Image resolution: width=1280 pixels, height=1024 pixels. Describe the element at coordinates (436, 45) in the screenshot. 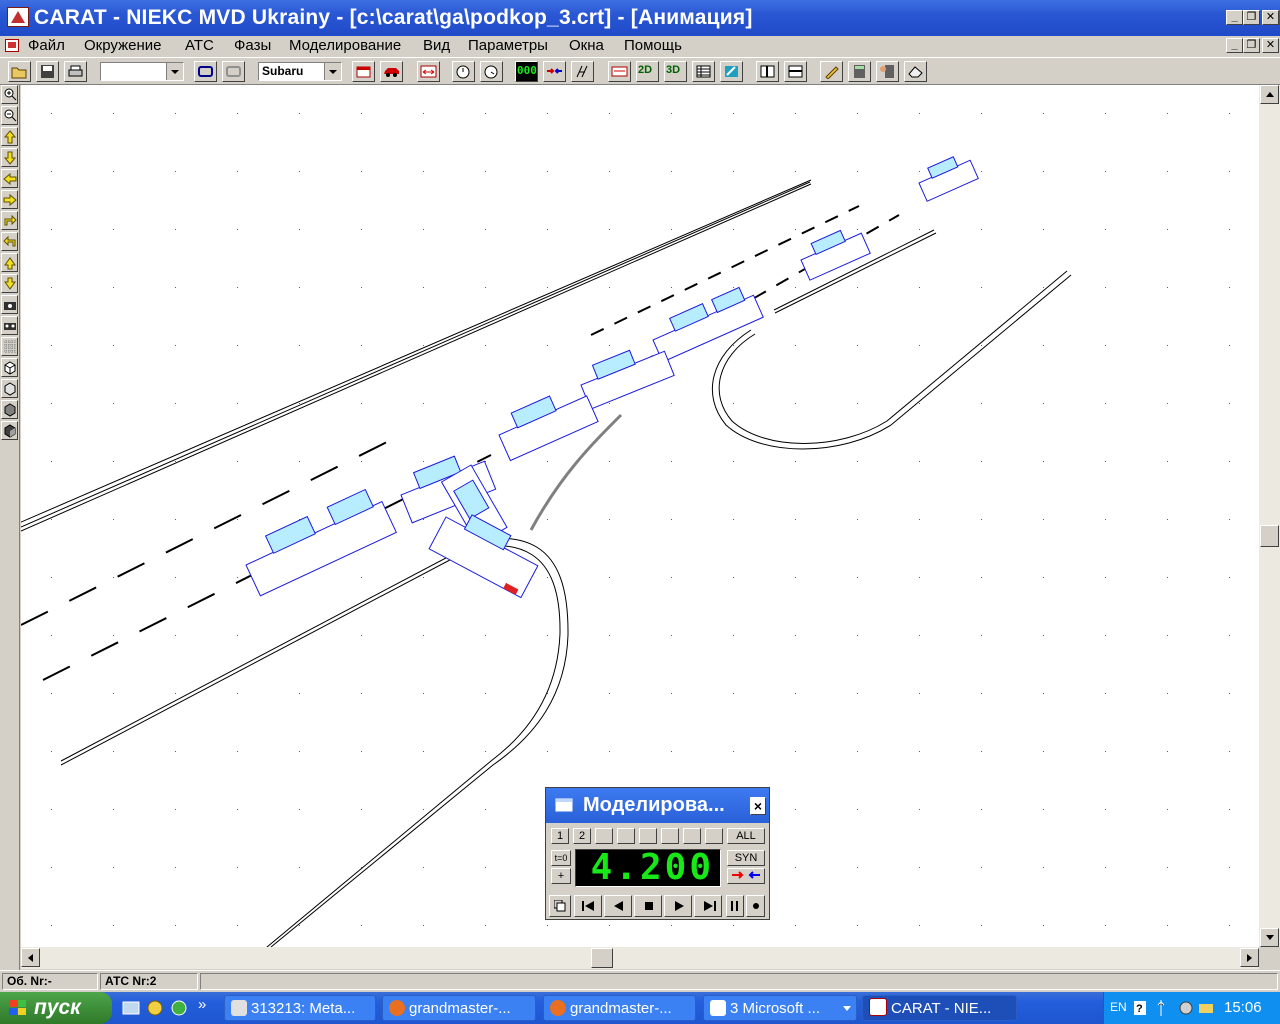

I see `menu-view: Вид` at that location.